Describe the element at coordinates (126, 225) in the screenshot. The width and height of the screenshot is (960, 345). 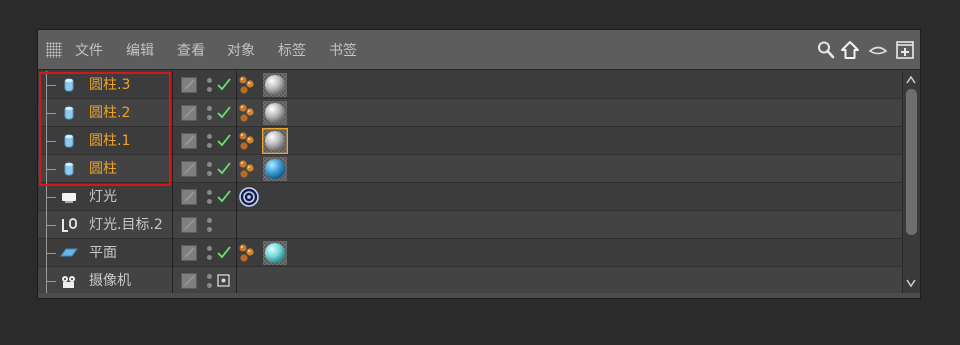
I see `object-name: 灯光.目标.2` at that location.